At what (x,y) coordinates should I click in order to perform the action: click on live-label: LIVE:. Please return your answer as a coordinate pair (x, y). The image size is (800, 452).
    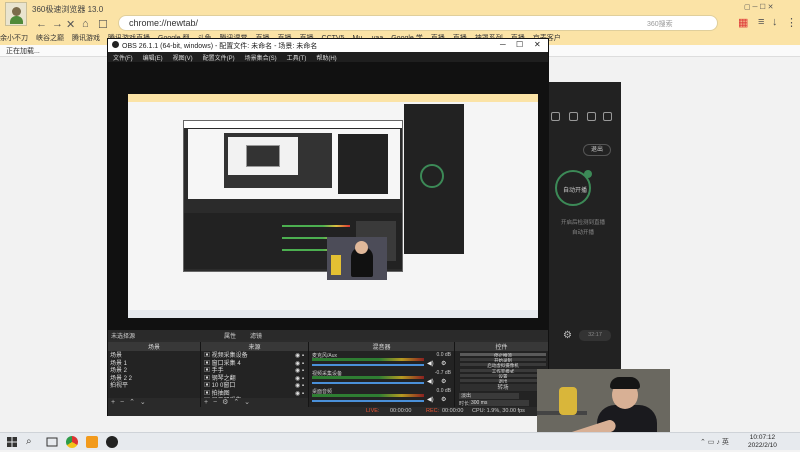
    Looking at the image, I should click on (373, 411).